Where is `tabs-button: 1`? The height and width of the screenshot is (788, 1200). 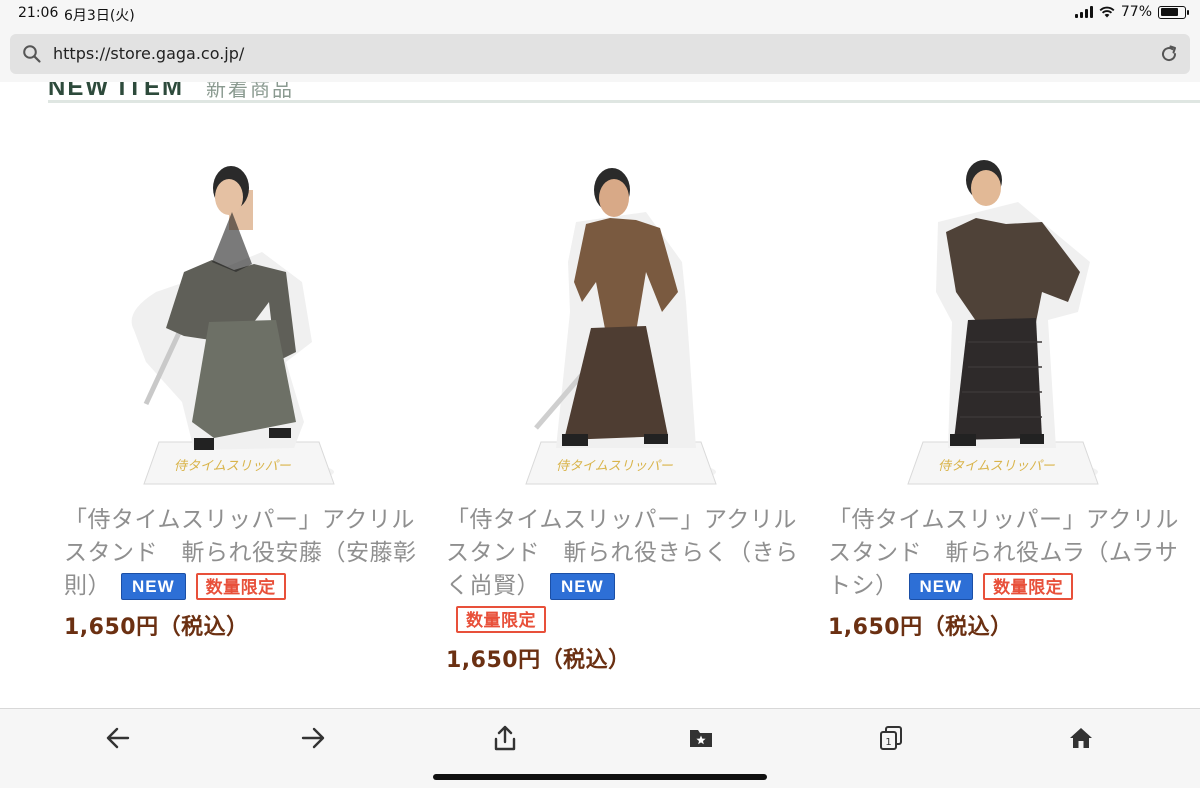 tabs-button: 1 is located at coordinates (891, 738).